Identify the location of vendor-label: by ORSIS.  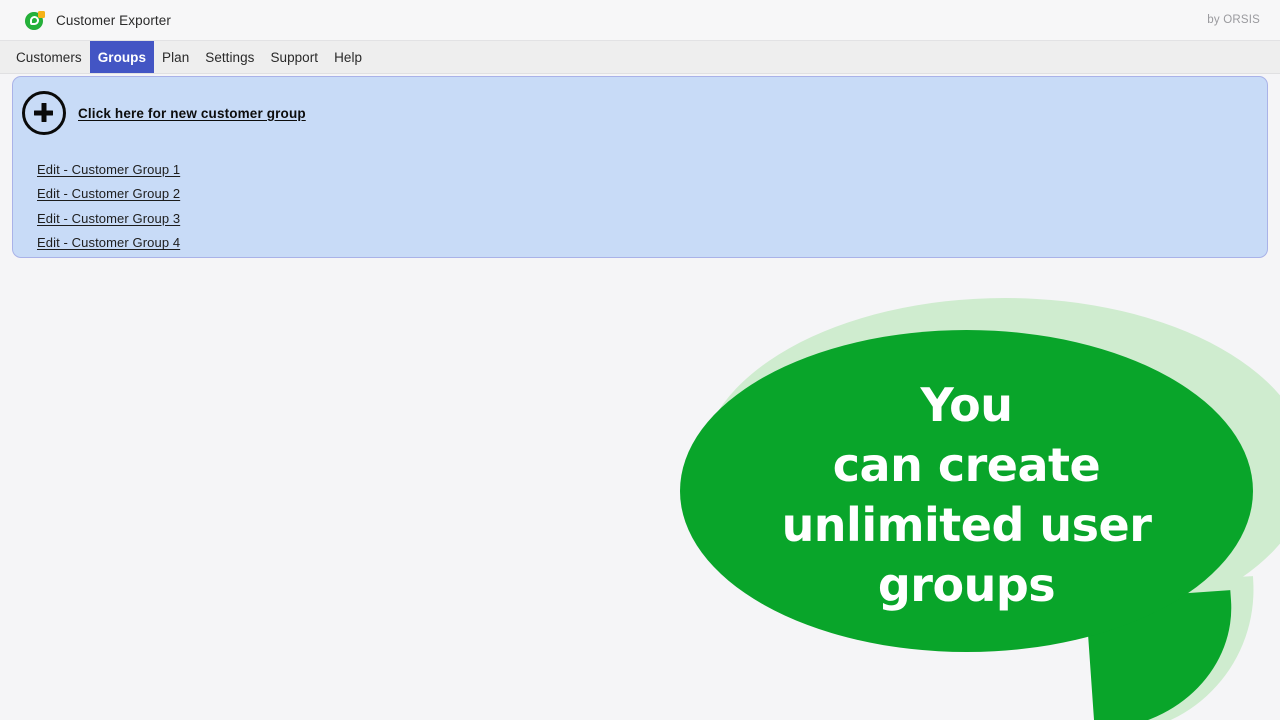
(1233, 20).